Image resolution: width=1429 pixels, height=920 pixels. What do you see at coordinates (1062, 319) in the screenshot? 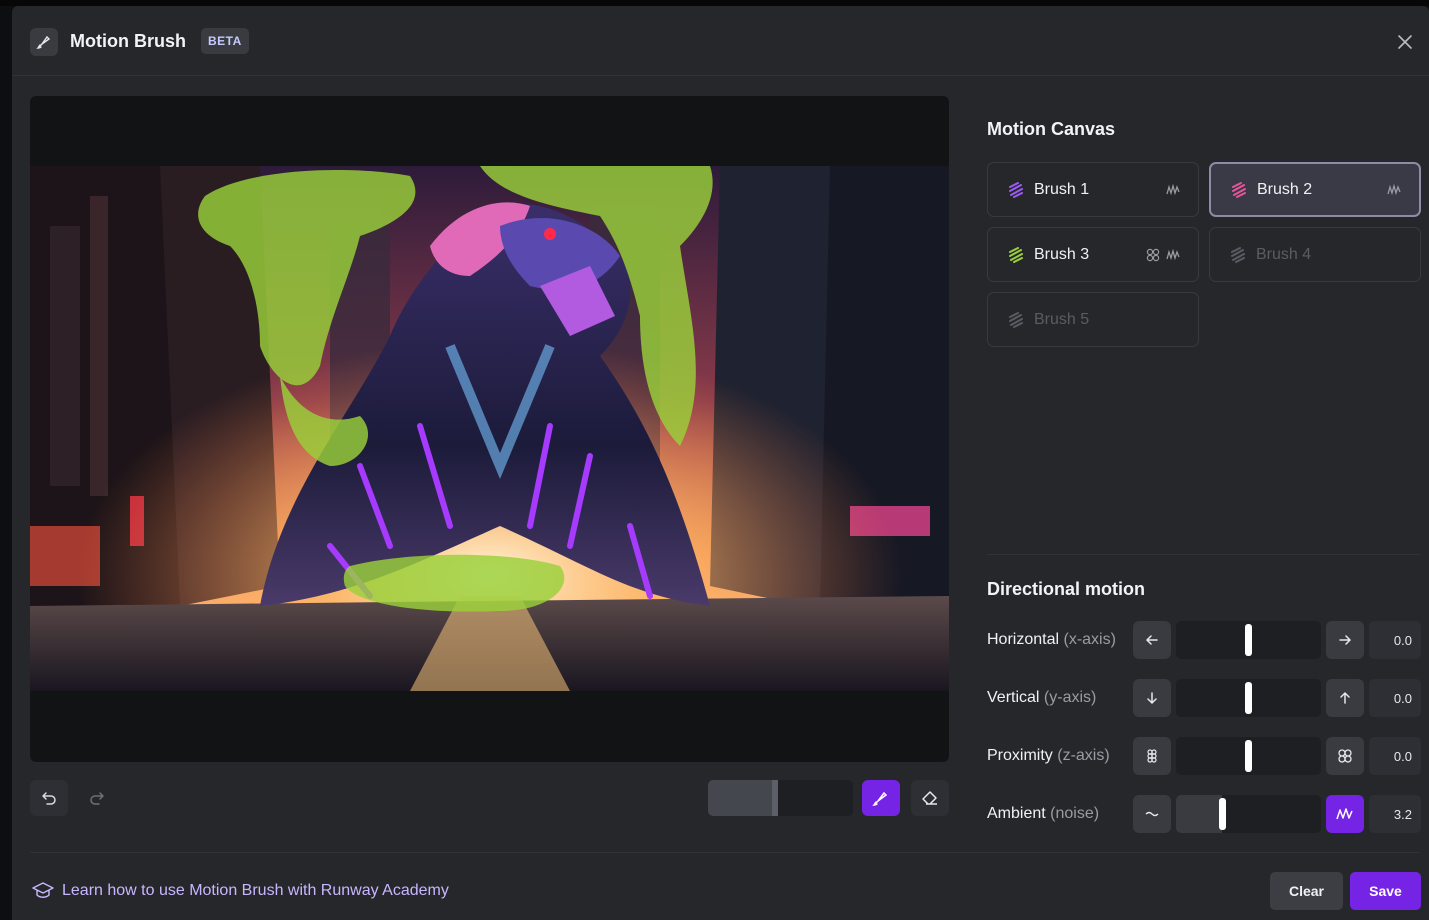
I see `brush-label: Brush 5` at bounding box center [1062, 319].